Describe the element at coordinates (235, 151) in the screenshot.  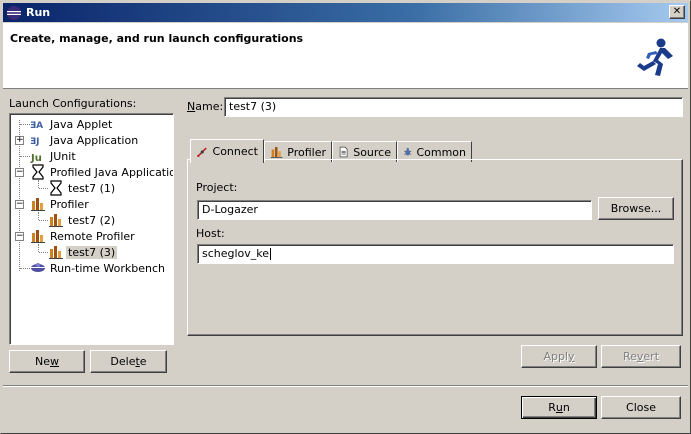
I see `tab-label: Connect` at that location.